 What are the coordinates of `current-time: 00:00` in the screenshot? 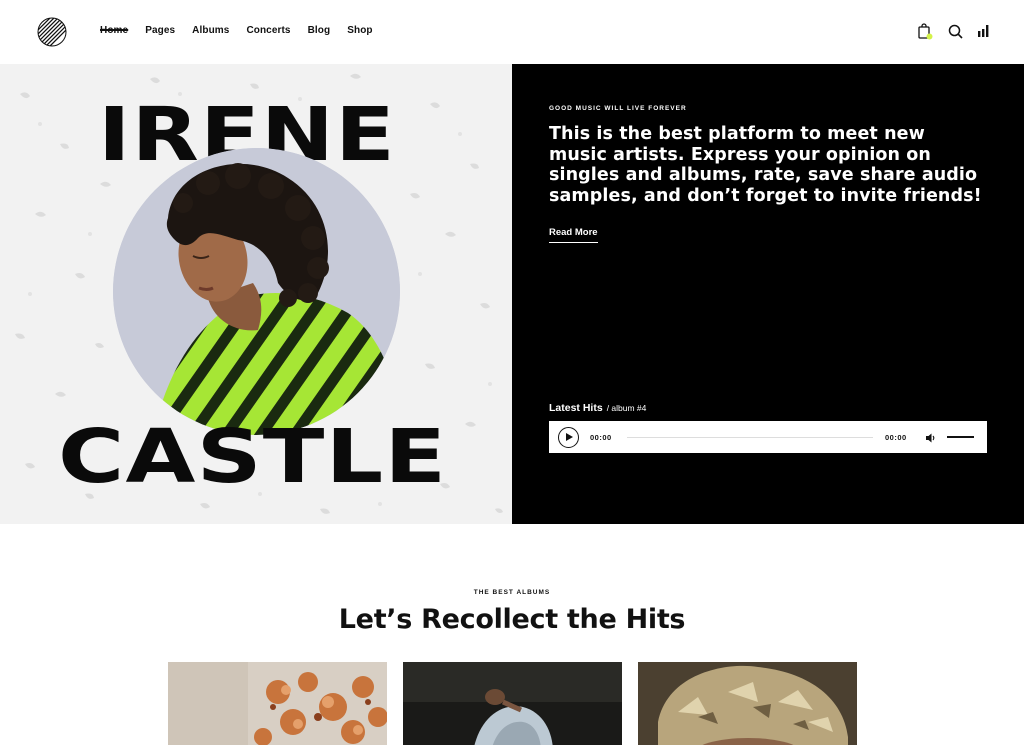 It's located at (601, 437).